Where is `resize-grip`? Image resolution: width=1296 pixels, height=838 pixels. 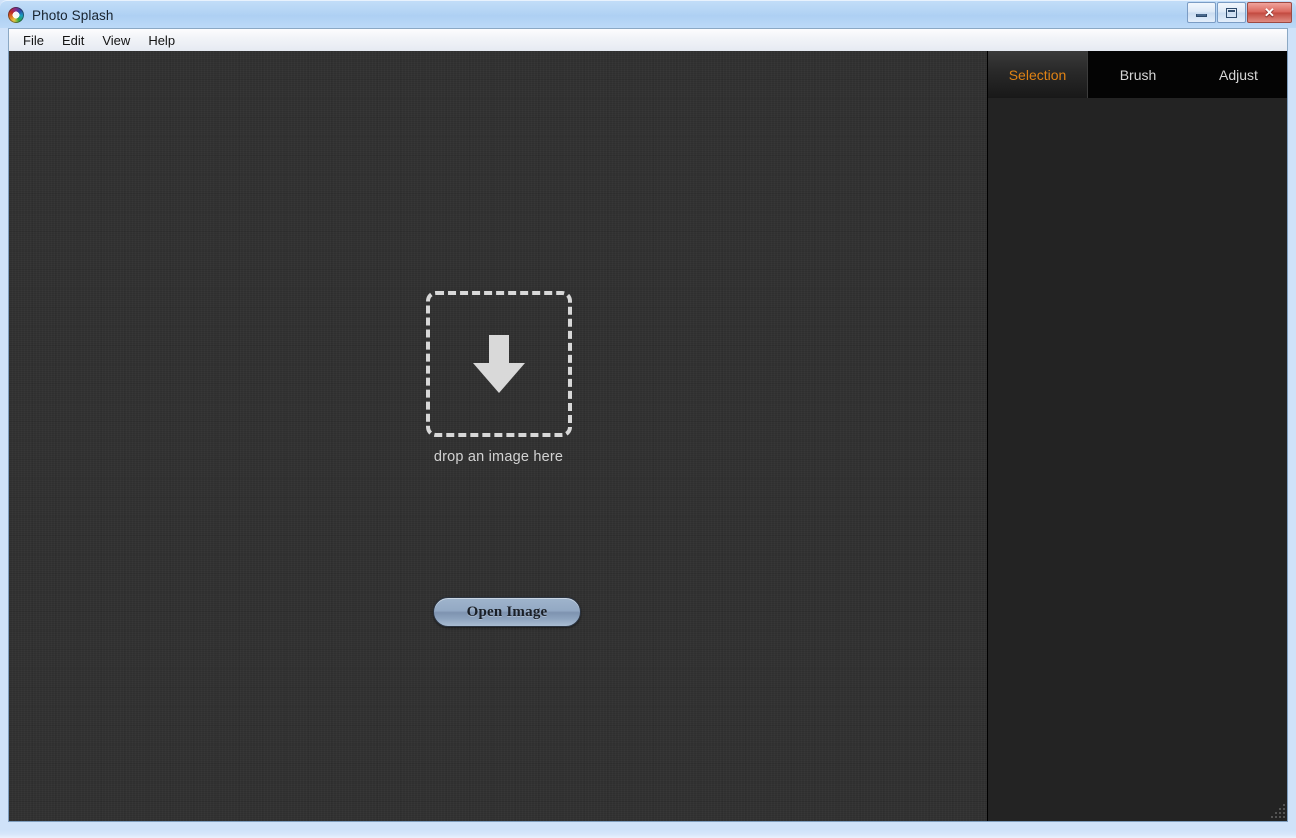
resize-grip is located at coordinates (1278, 811).